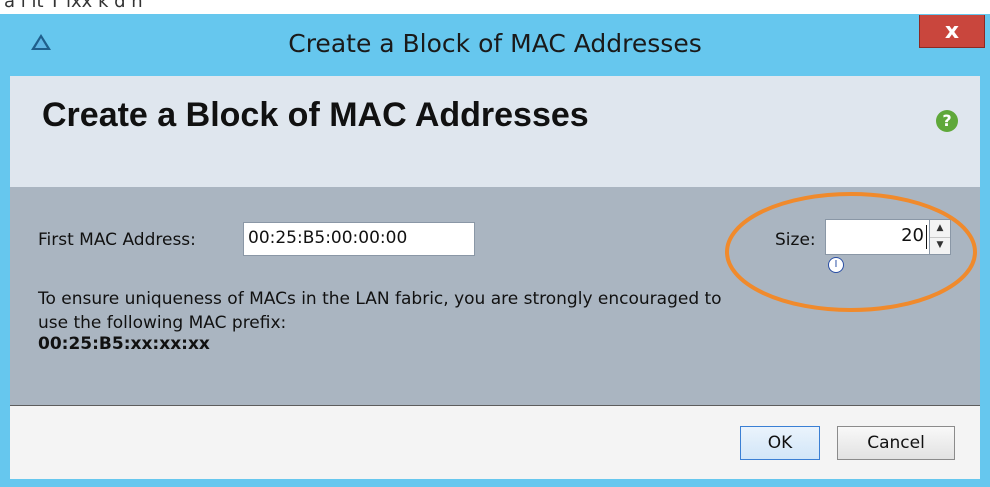  What do you see at coordinates (495, 483) in the screenshot?
I see `window-bottom-edge` at bounding box center [495, 483].